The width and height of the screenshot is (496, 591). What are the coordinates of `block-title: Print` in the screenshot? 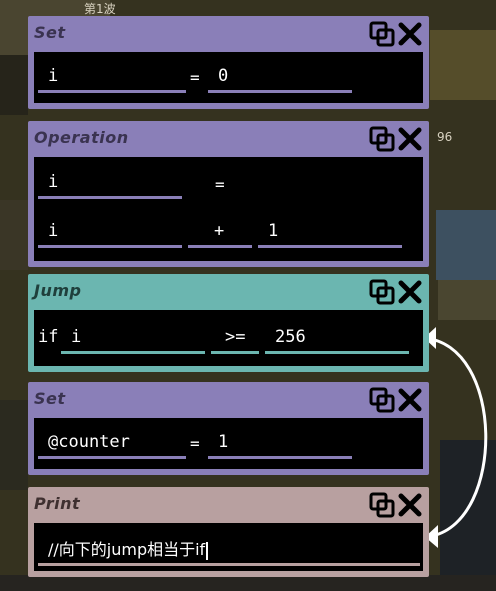 It's located at (57, 503).